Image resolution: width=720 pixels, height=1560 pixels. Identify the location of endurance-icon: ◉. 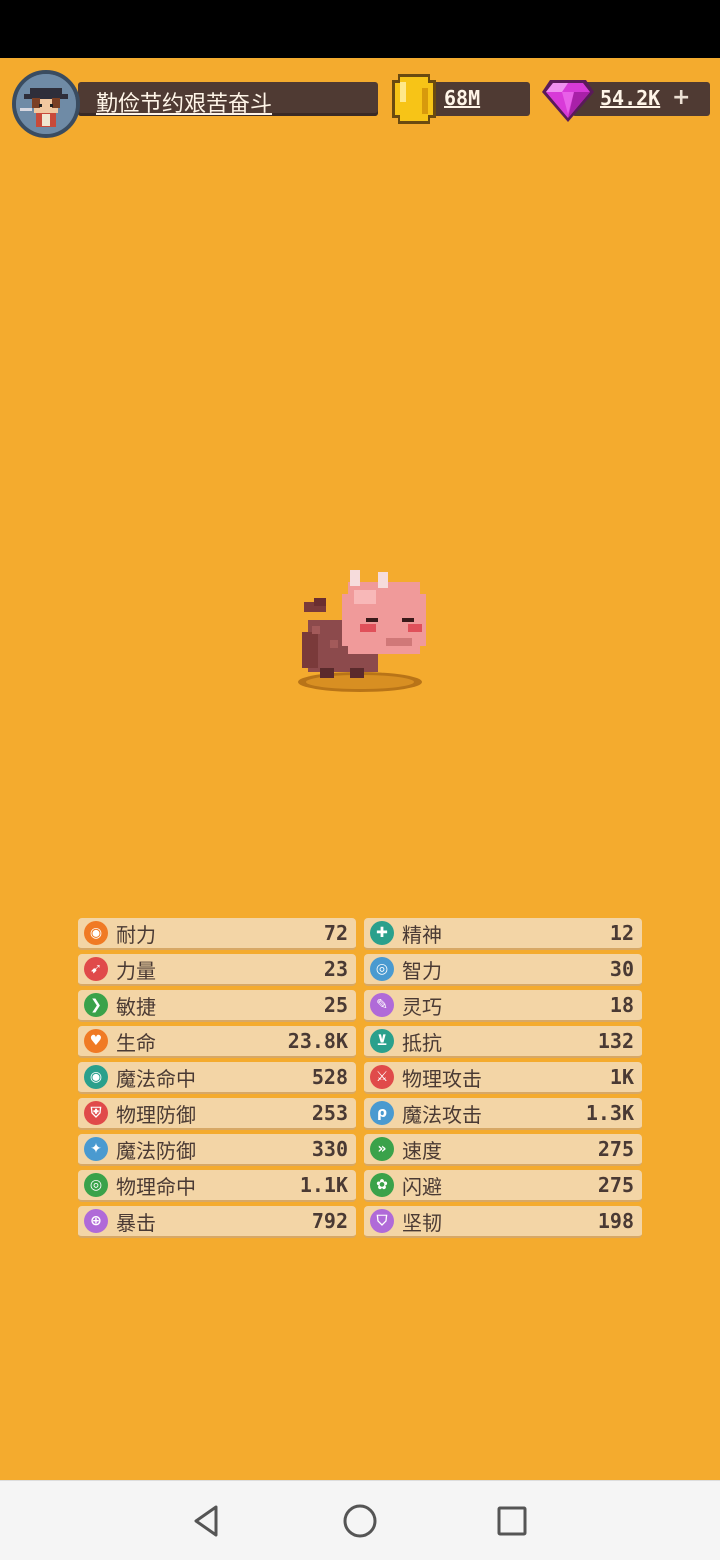
(96, 933).